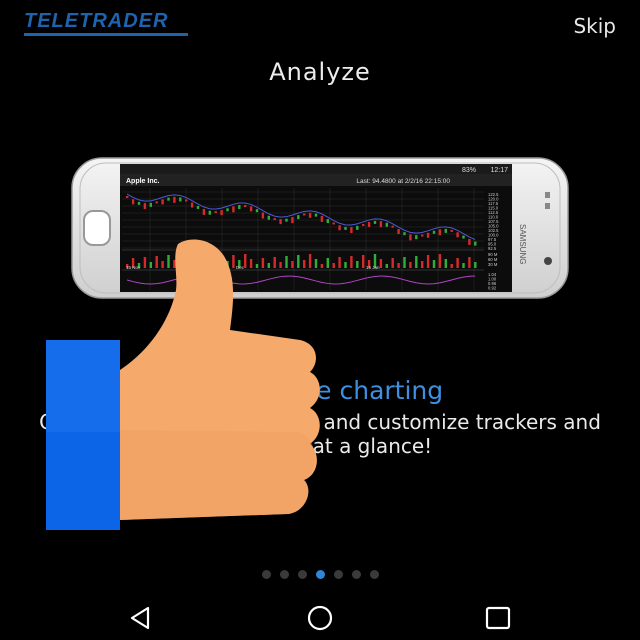  I want to click on back-button, so click(142, 618).